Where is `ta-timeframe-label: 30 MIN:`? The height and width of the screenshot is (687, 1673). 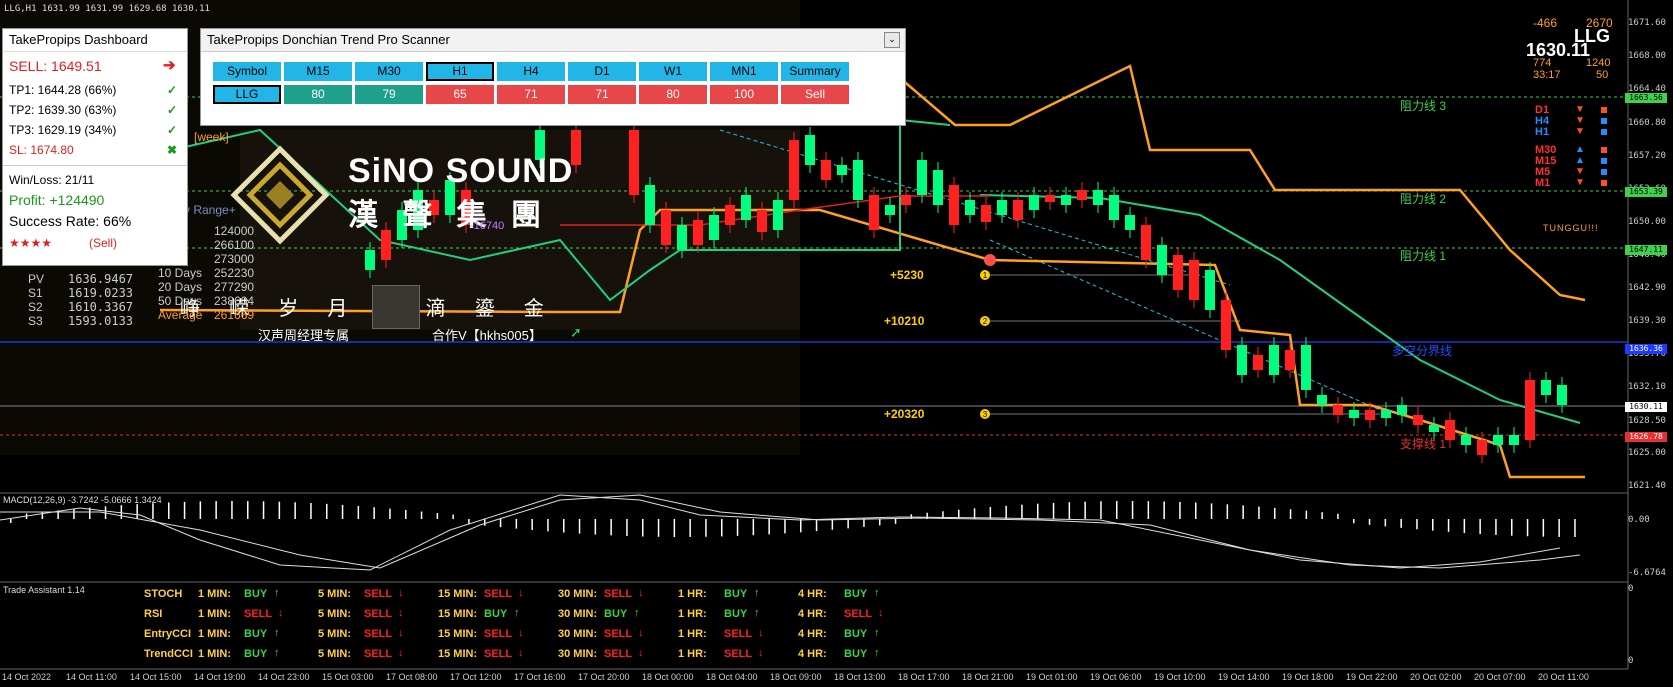 ta-timeframe-label: 30 MIN: is located at coordinates (578, 634).